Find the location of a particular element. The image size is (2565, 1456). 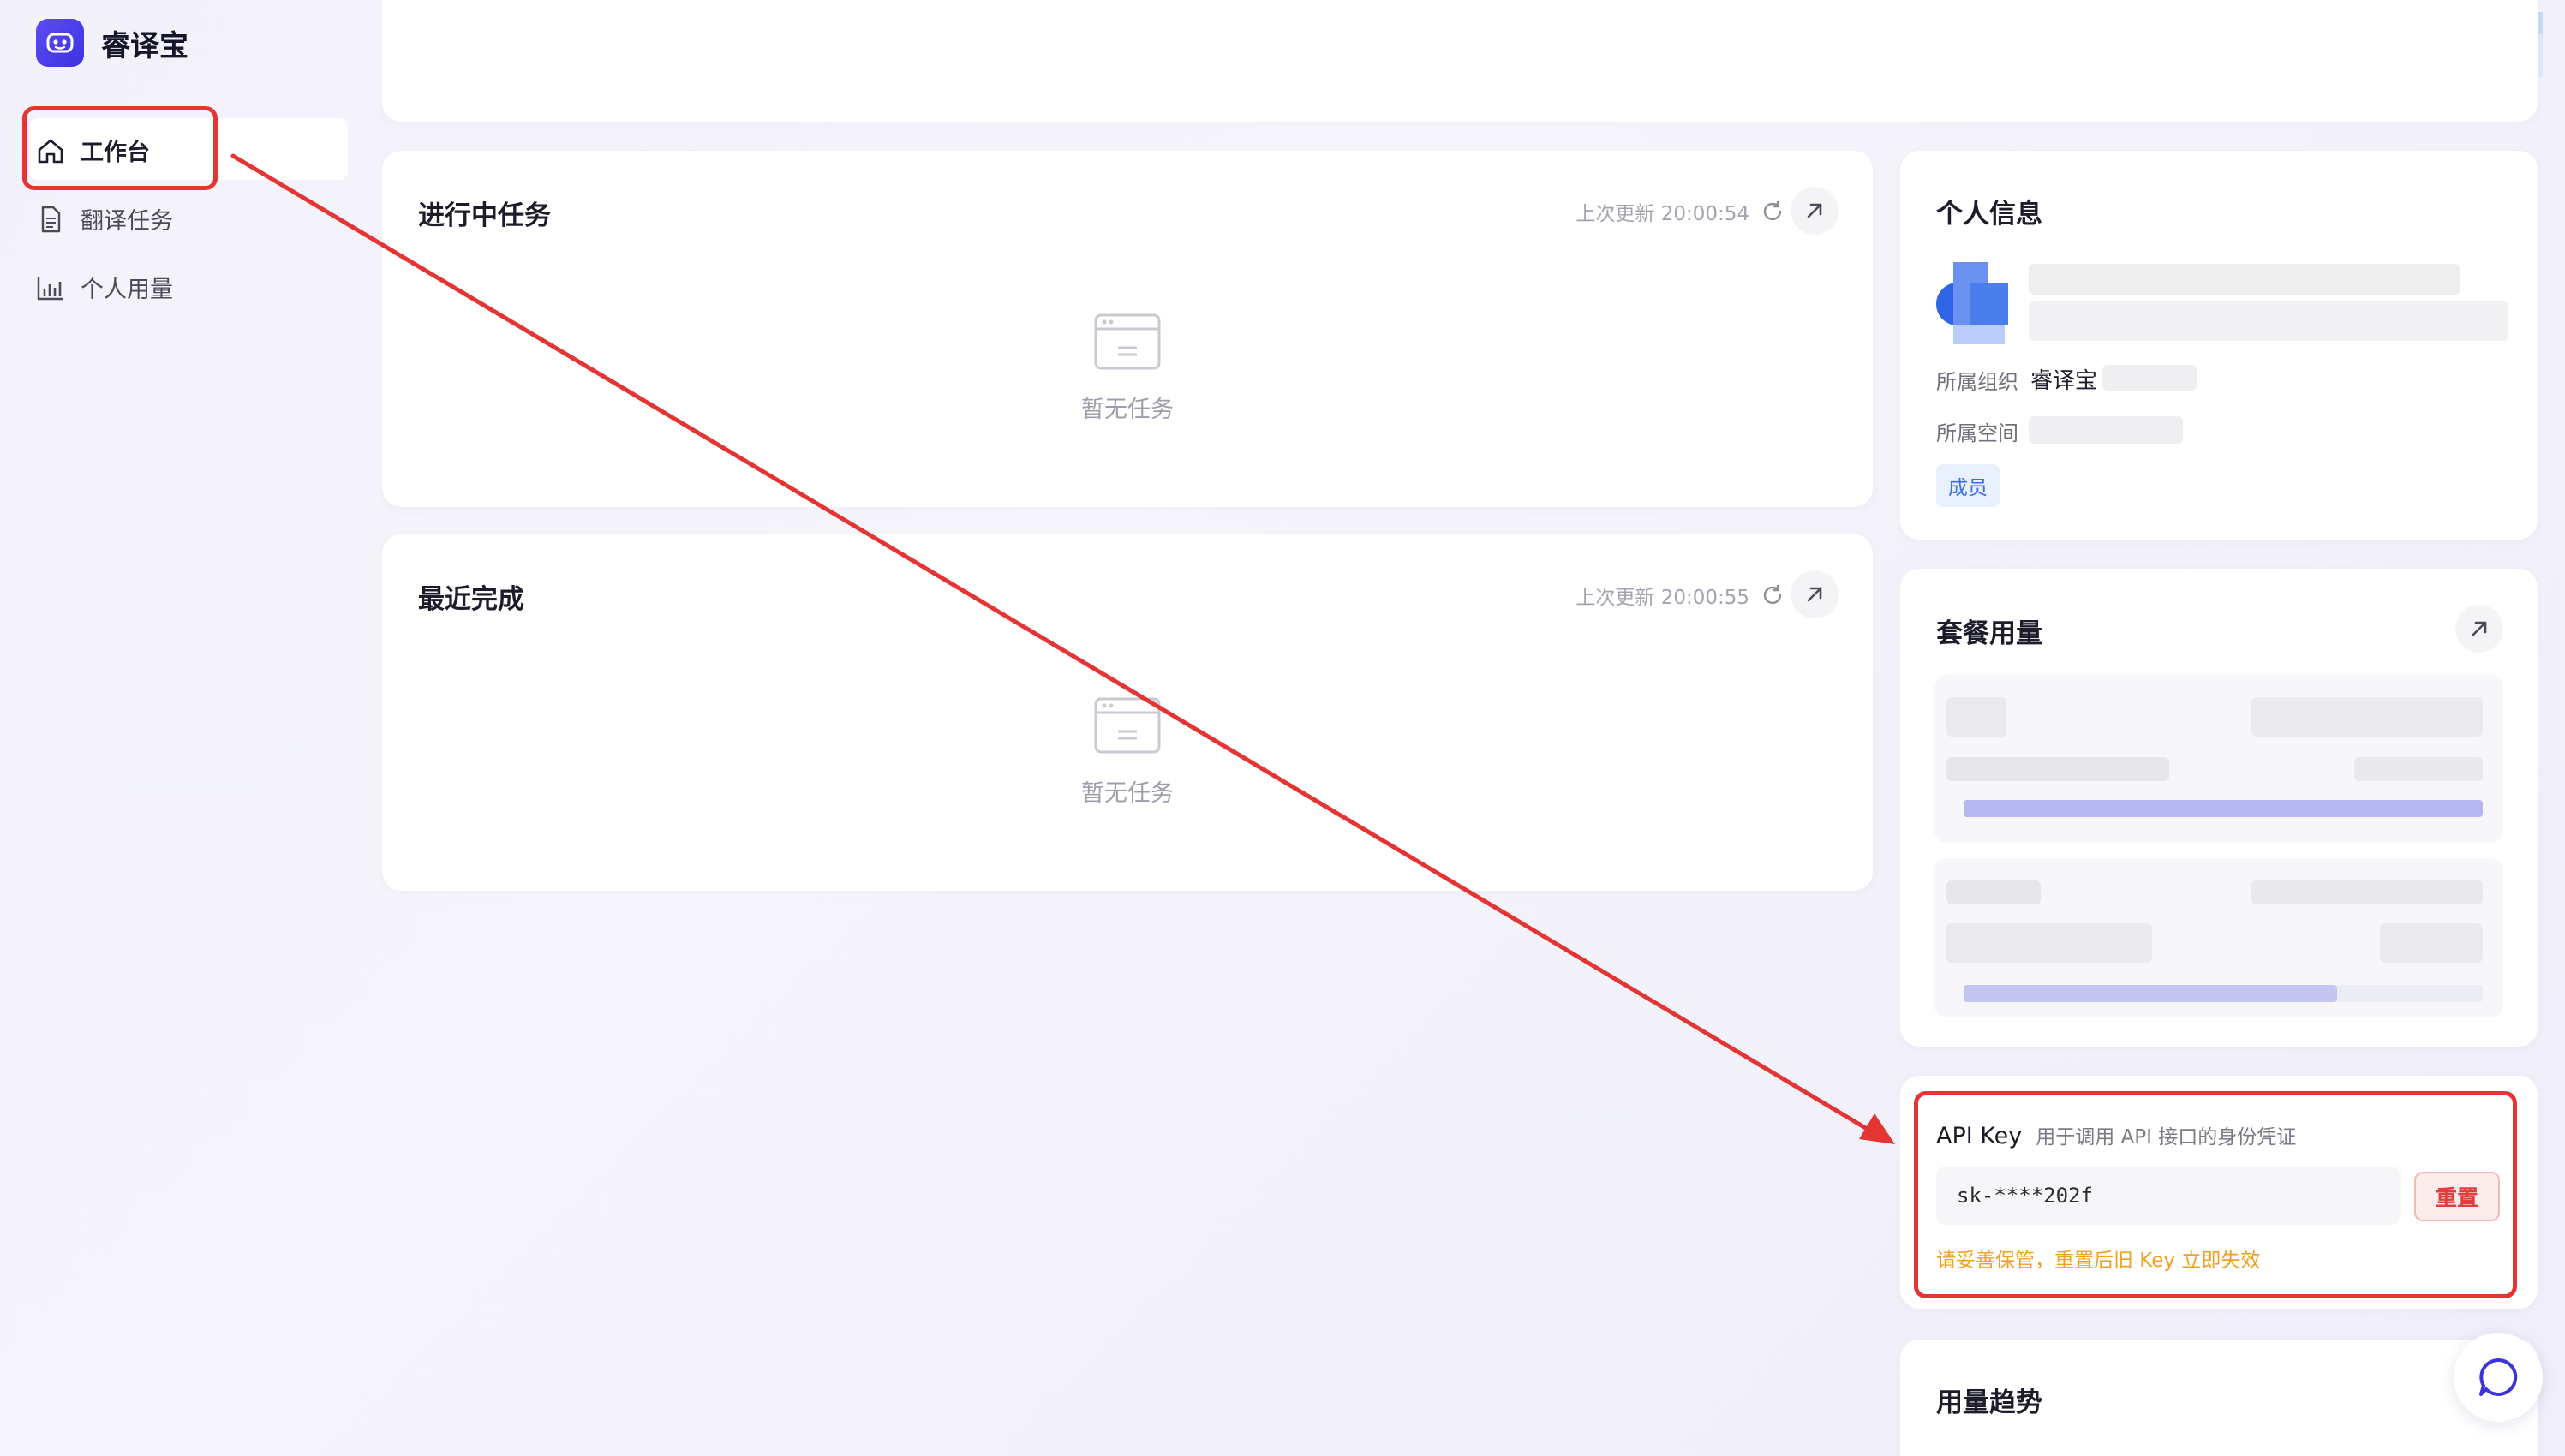

open-plan-button is located at coordinates (2479, 629).